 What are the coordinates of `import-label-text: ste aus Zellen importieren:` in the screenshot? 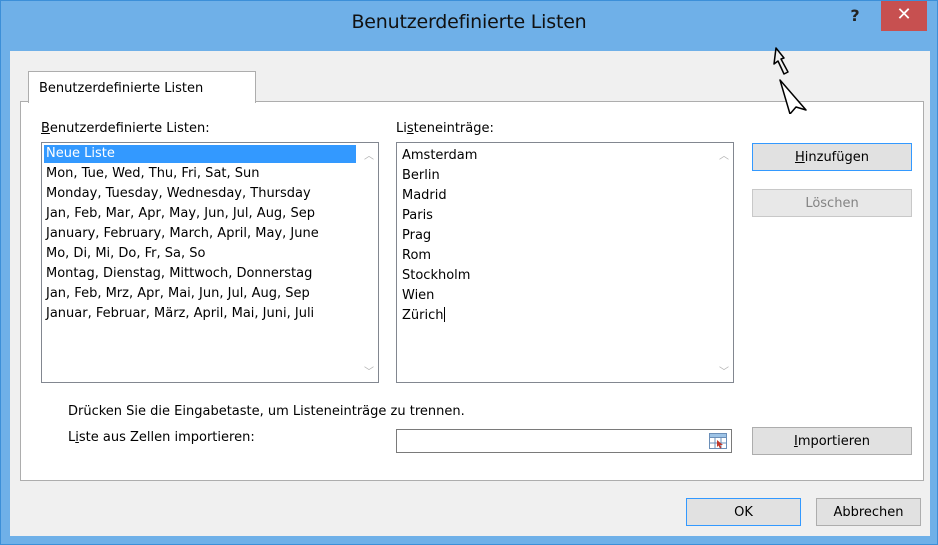 It's located at (166, 437).